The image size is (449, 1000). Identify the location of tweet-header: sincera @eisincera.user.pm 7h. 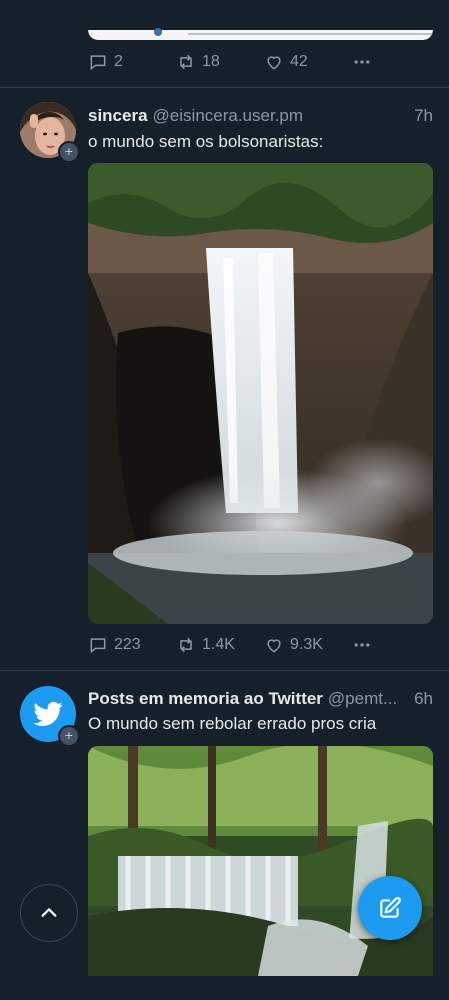
(260, 116).